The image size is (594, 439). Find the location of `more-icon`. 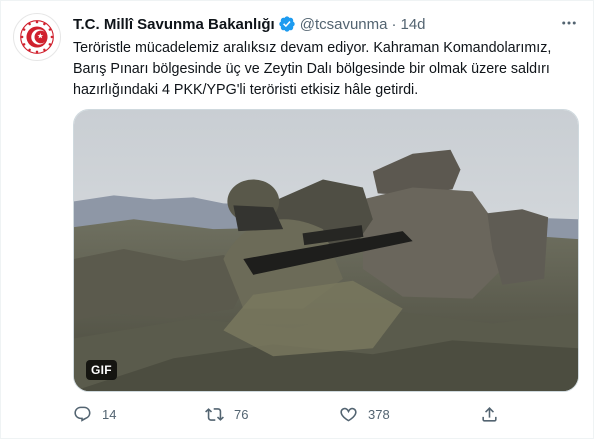

more-icon is located at coordinates (569, 23).